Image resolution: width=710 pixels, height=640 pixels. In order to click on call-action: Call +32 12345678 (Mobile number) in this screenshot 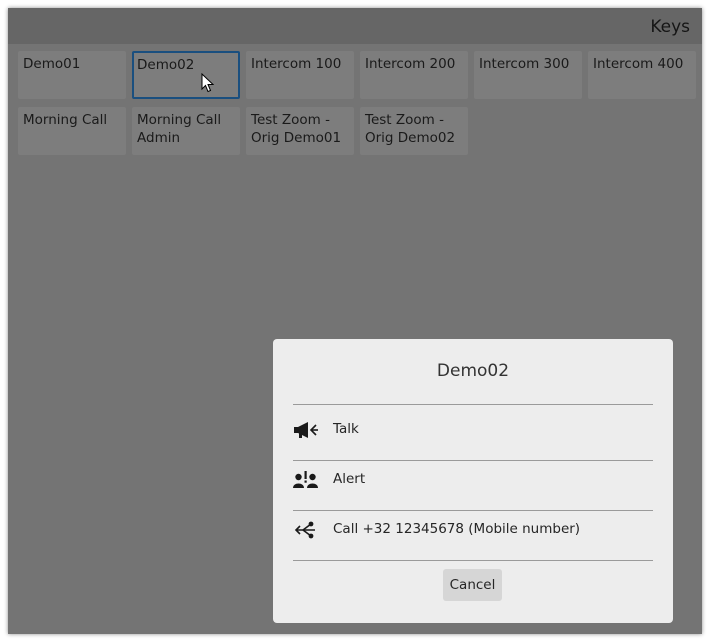, I will do `click(473, 529)`.